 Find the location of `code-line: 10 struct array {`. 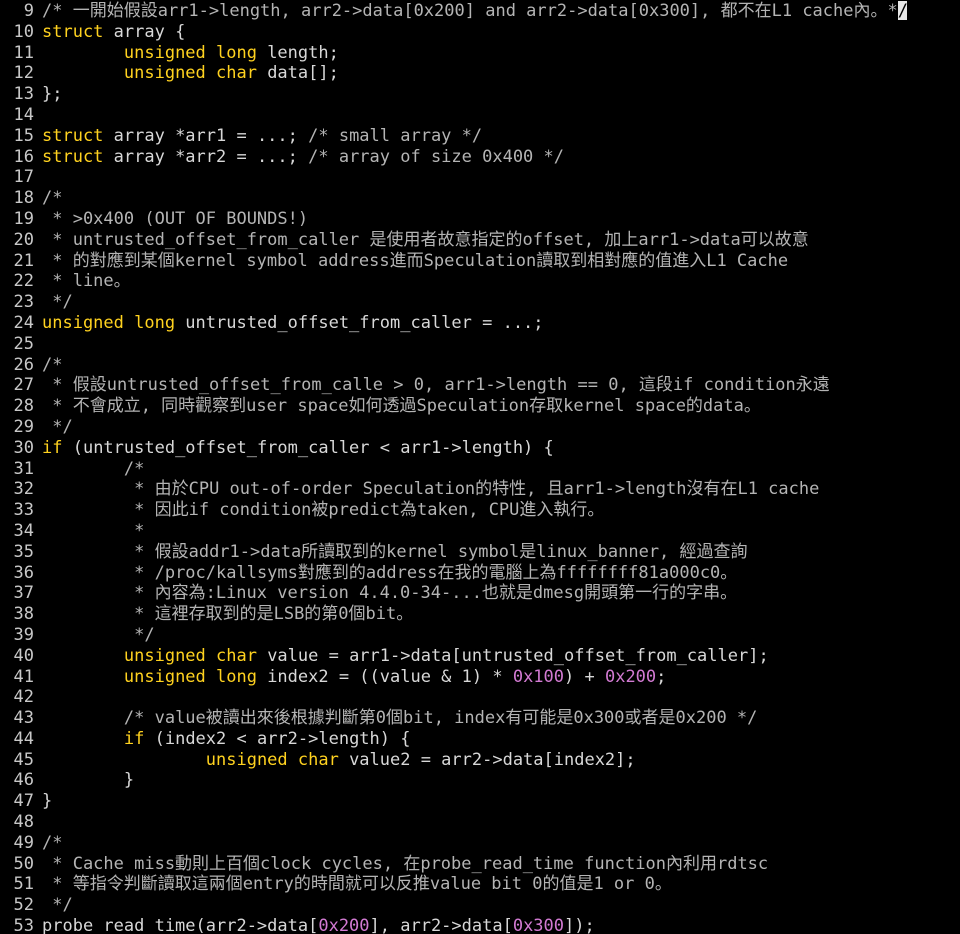

code-line: 10 struct array { is located at coordinates (480, 32).